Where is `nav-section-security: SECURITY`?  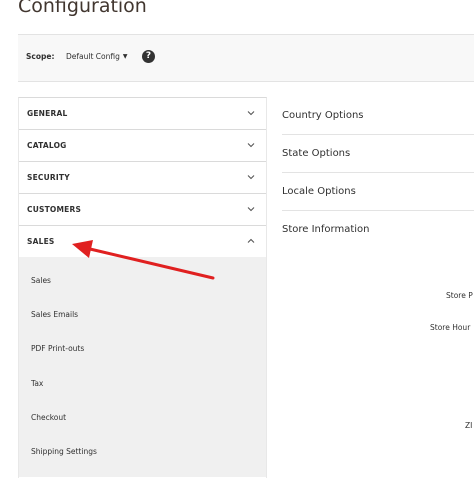 nav-section-security: SECURITY is located at coordinates (142, 178).